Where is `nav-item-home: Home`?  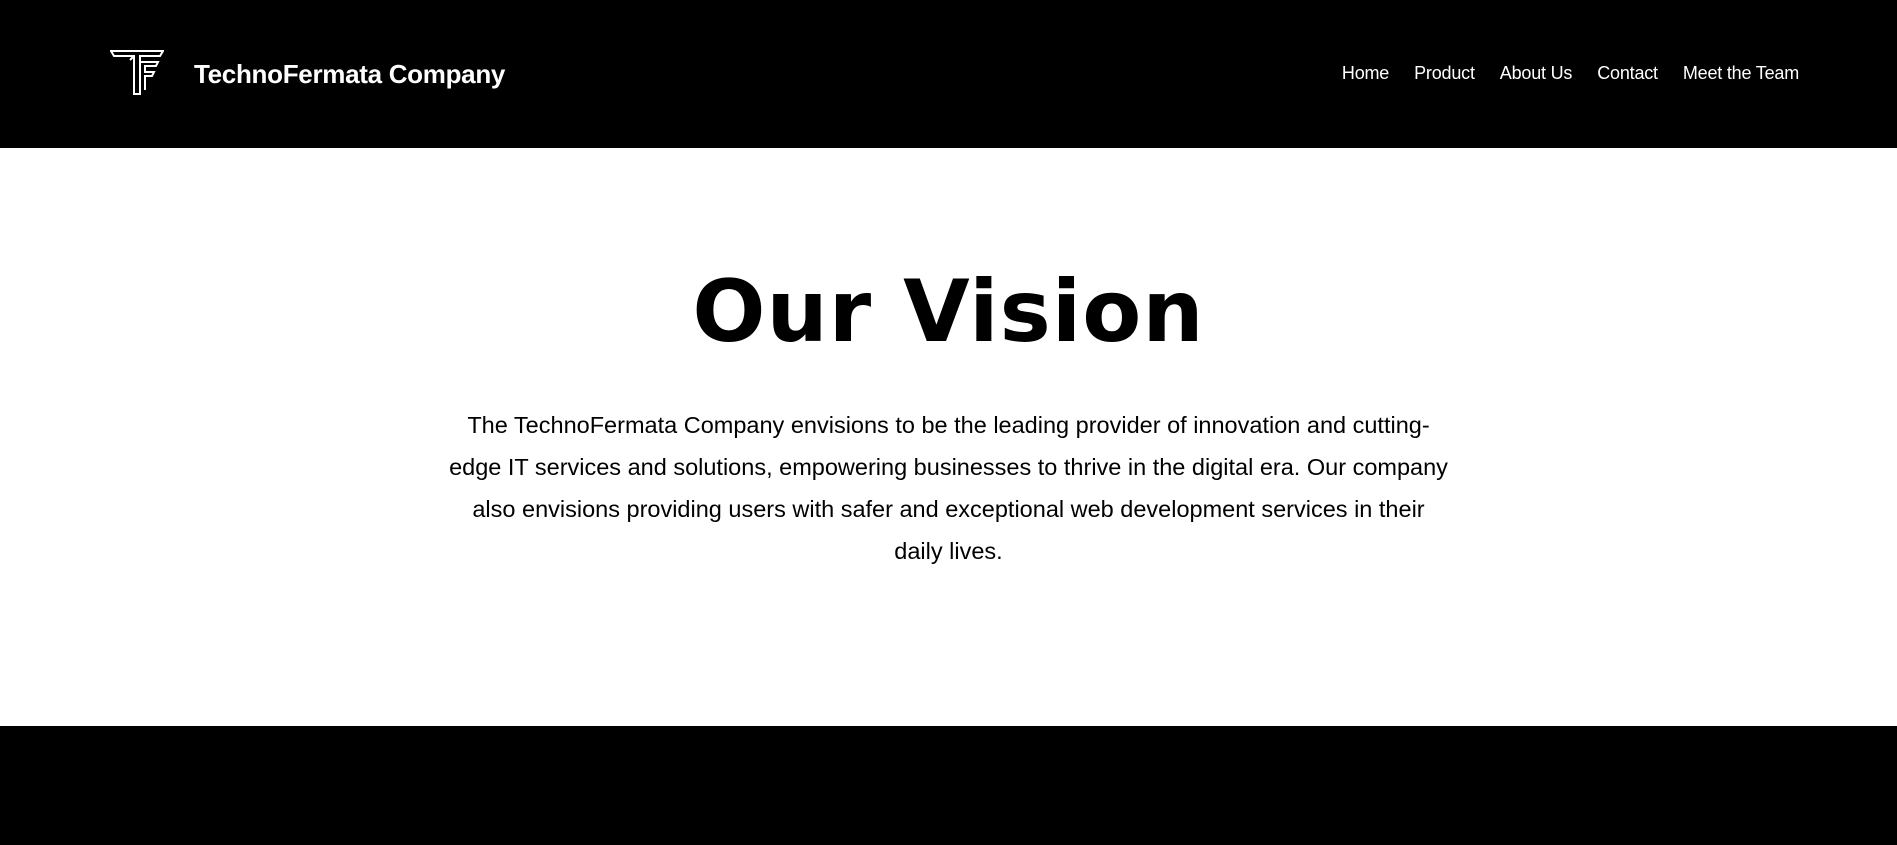 nav-item-home: Home is located at coordinates (1365, 73).